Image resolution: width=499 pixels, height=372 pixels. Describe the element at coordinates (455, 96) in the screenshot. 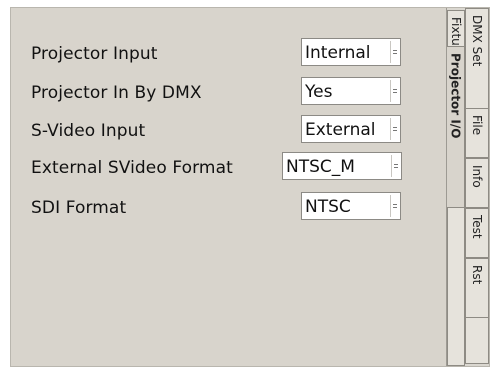

I see `tab-projector-io-label: Projector I/O` at that location.